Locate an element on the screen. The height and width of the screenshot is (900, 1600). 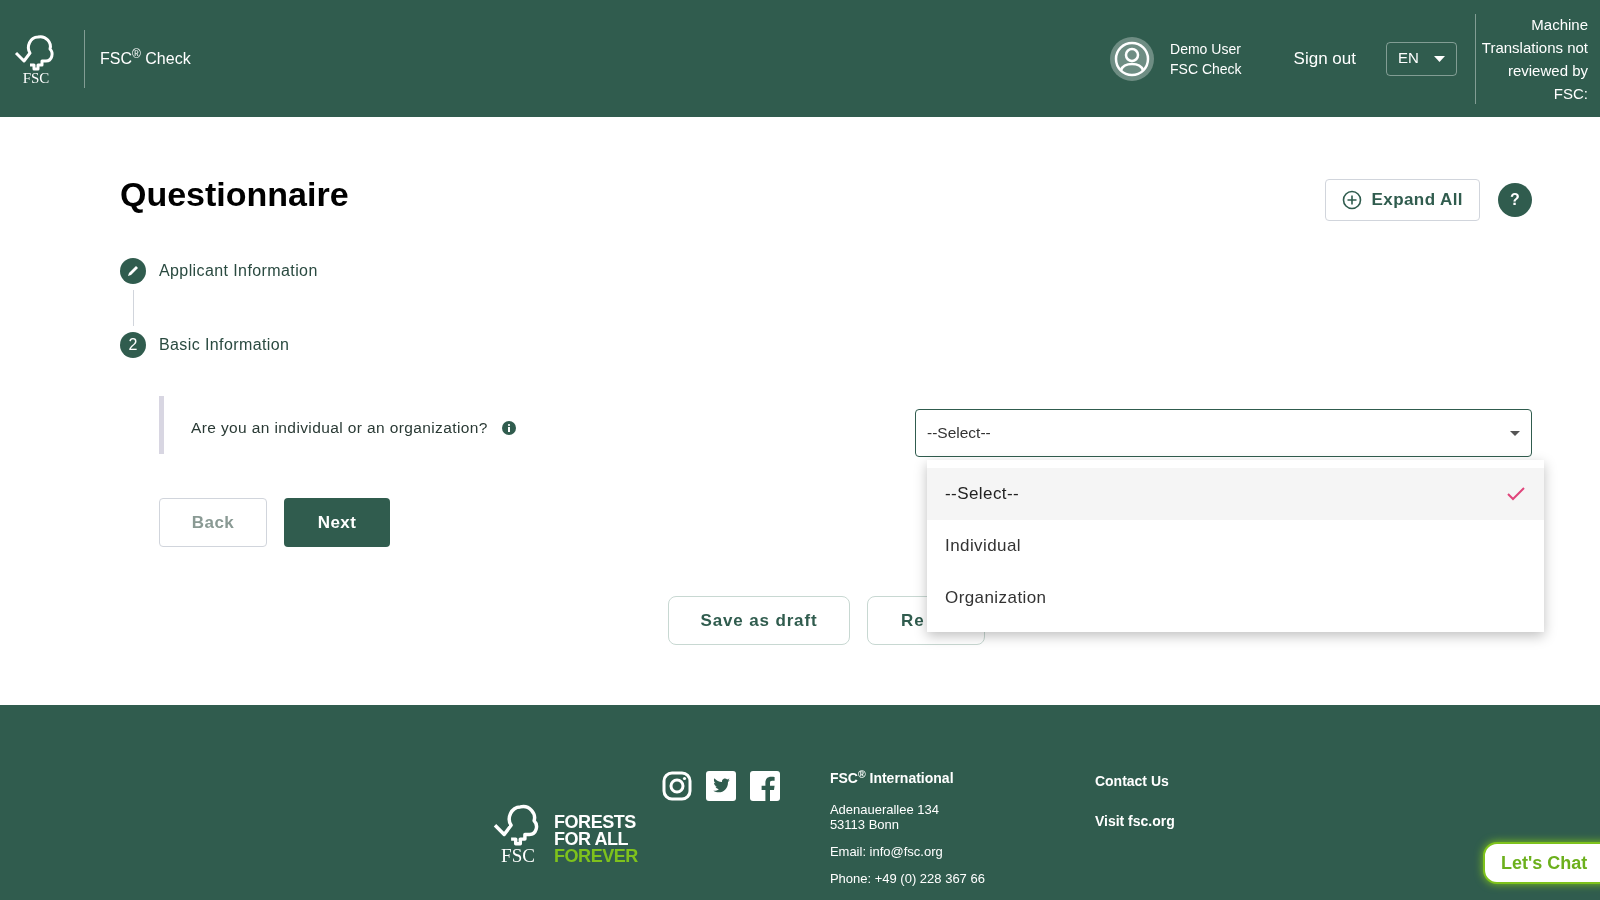
dropdown-option: Individual is located at coordinates (1235, 546).